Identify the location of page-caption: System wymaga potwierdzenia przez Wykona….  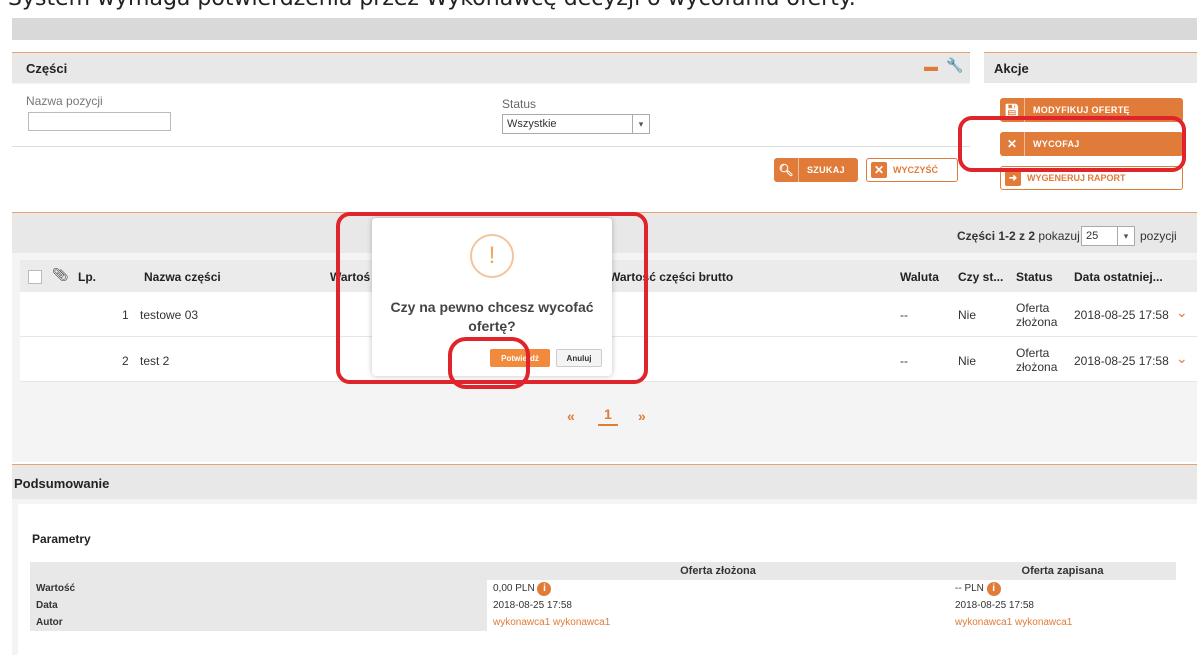
(432, 5).